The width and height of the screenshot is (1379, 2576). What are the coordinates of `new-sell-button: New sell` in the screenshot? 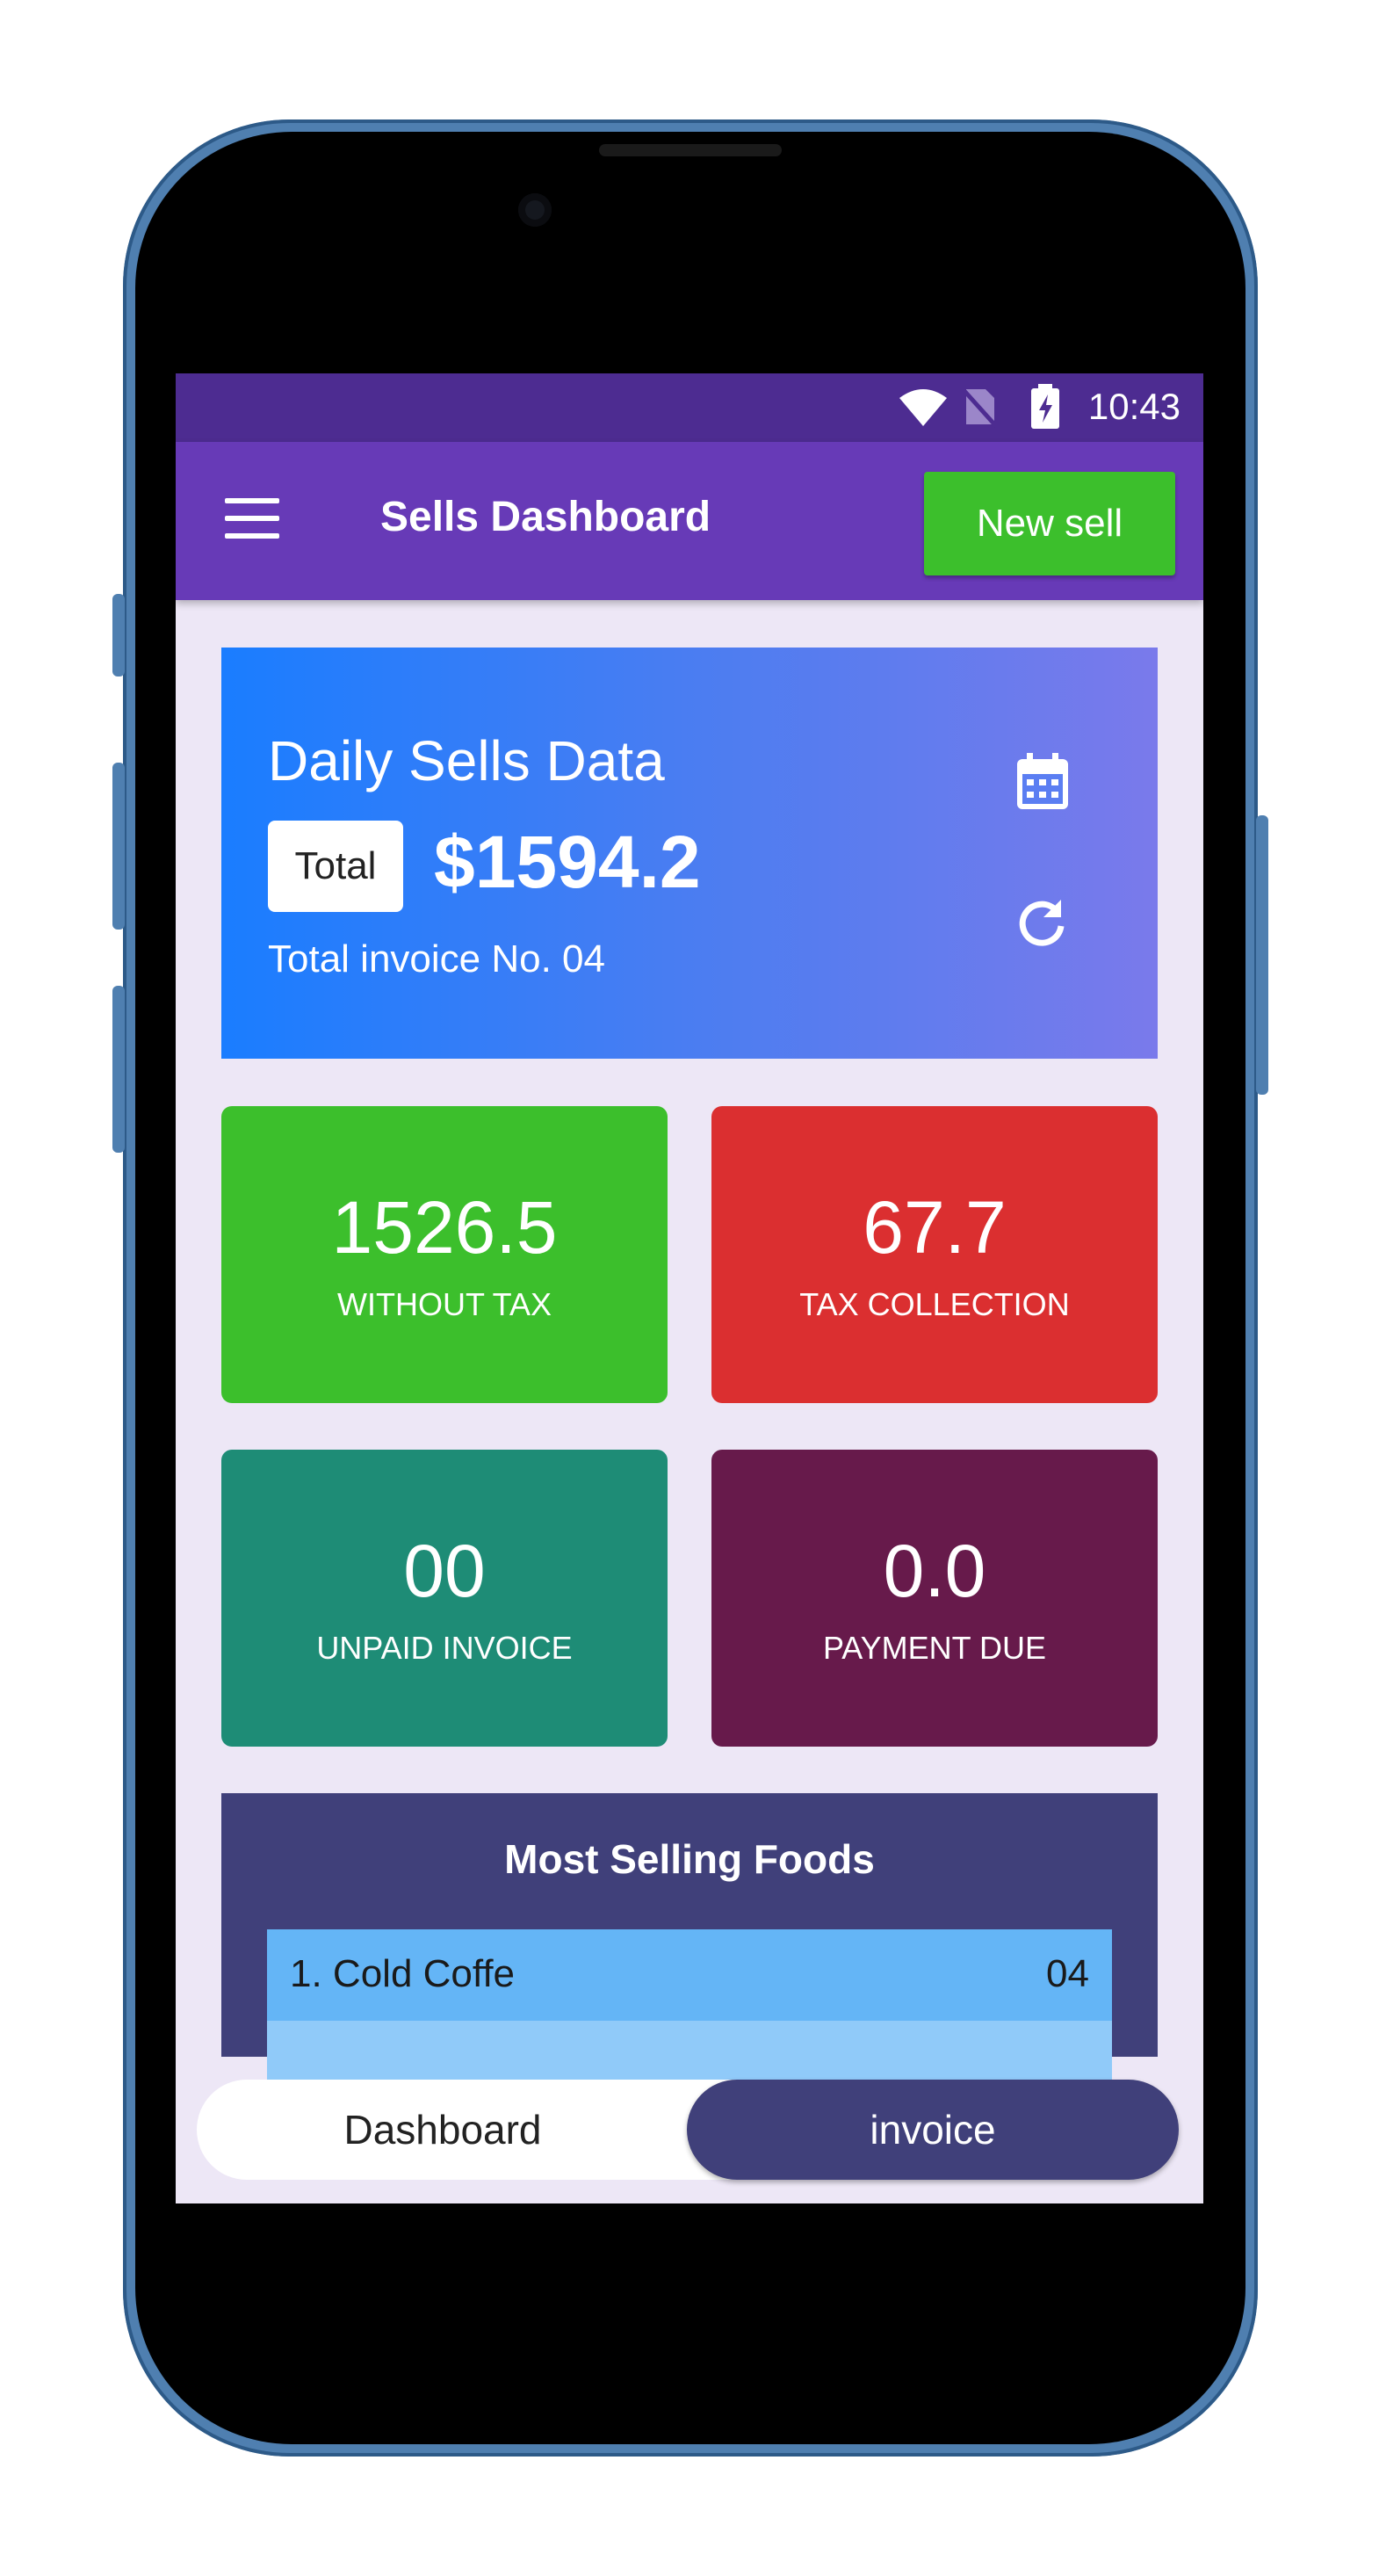 It's located at (1049, 523).